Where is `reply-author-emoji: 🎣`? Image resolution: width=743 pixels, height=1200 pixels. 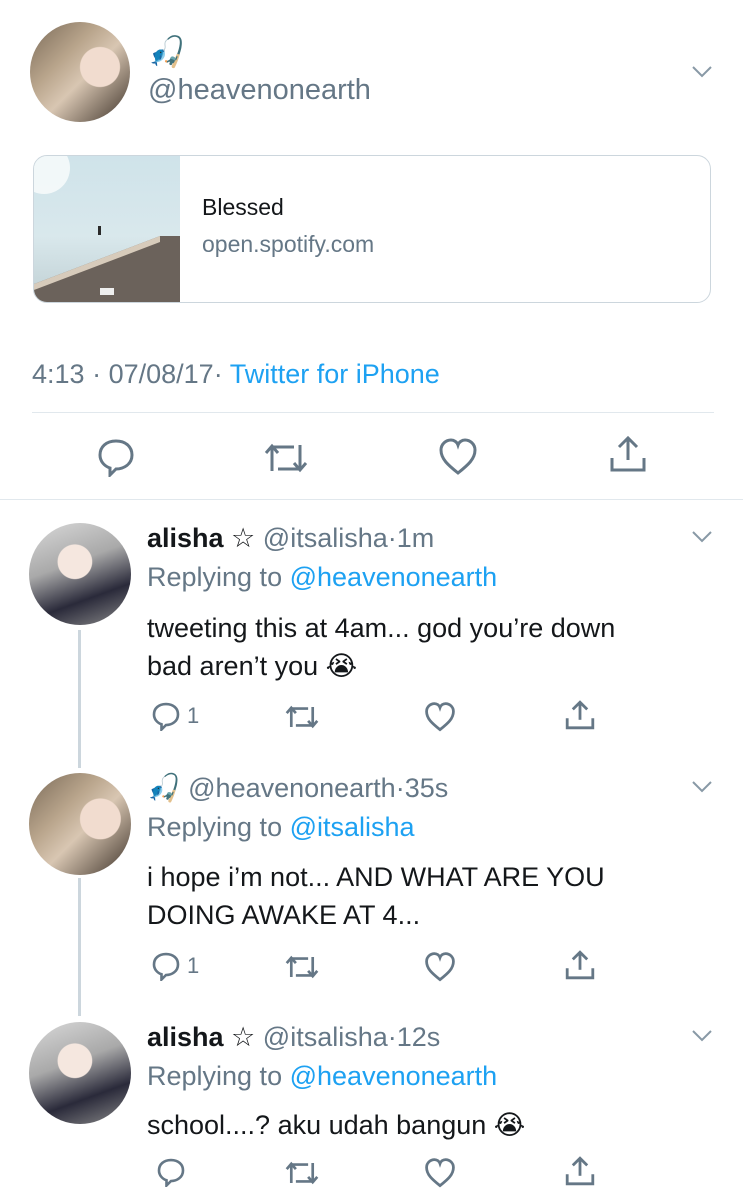 reply-author-emoji: 🎣 is located at coordinates (164, 788).